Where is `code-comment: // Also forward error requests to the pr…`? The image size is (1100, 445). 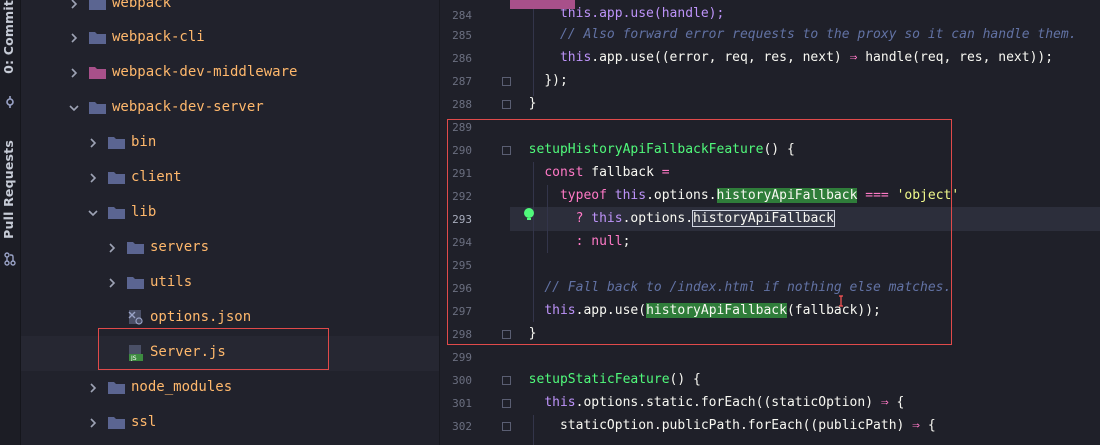
code-comment: // Also forward error requests to the pr… is located at coordinates (818, 34).